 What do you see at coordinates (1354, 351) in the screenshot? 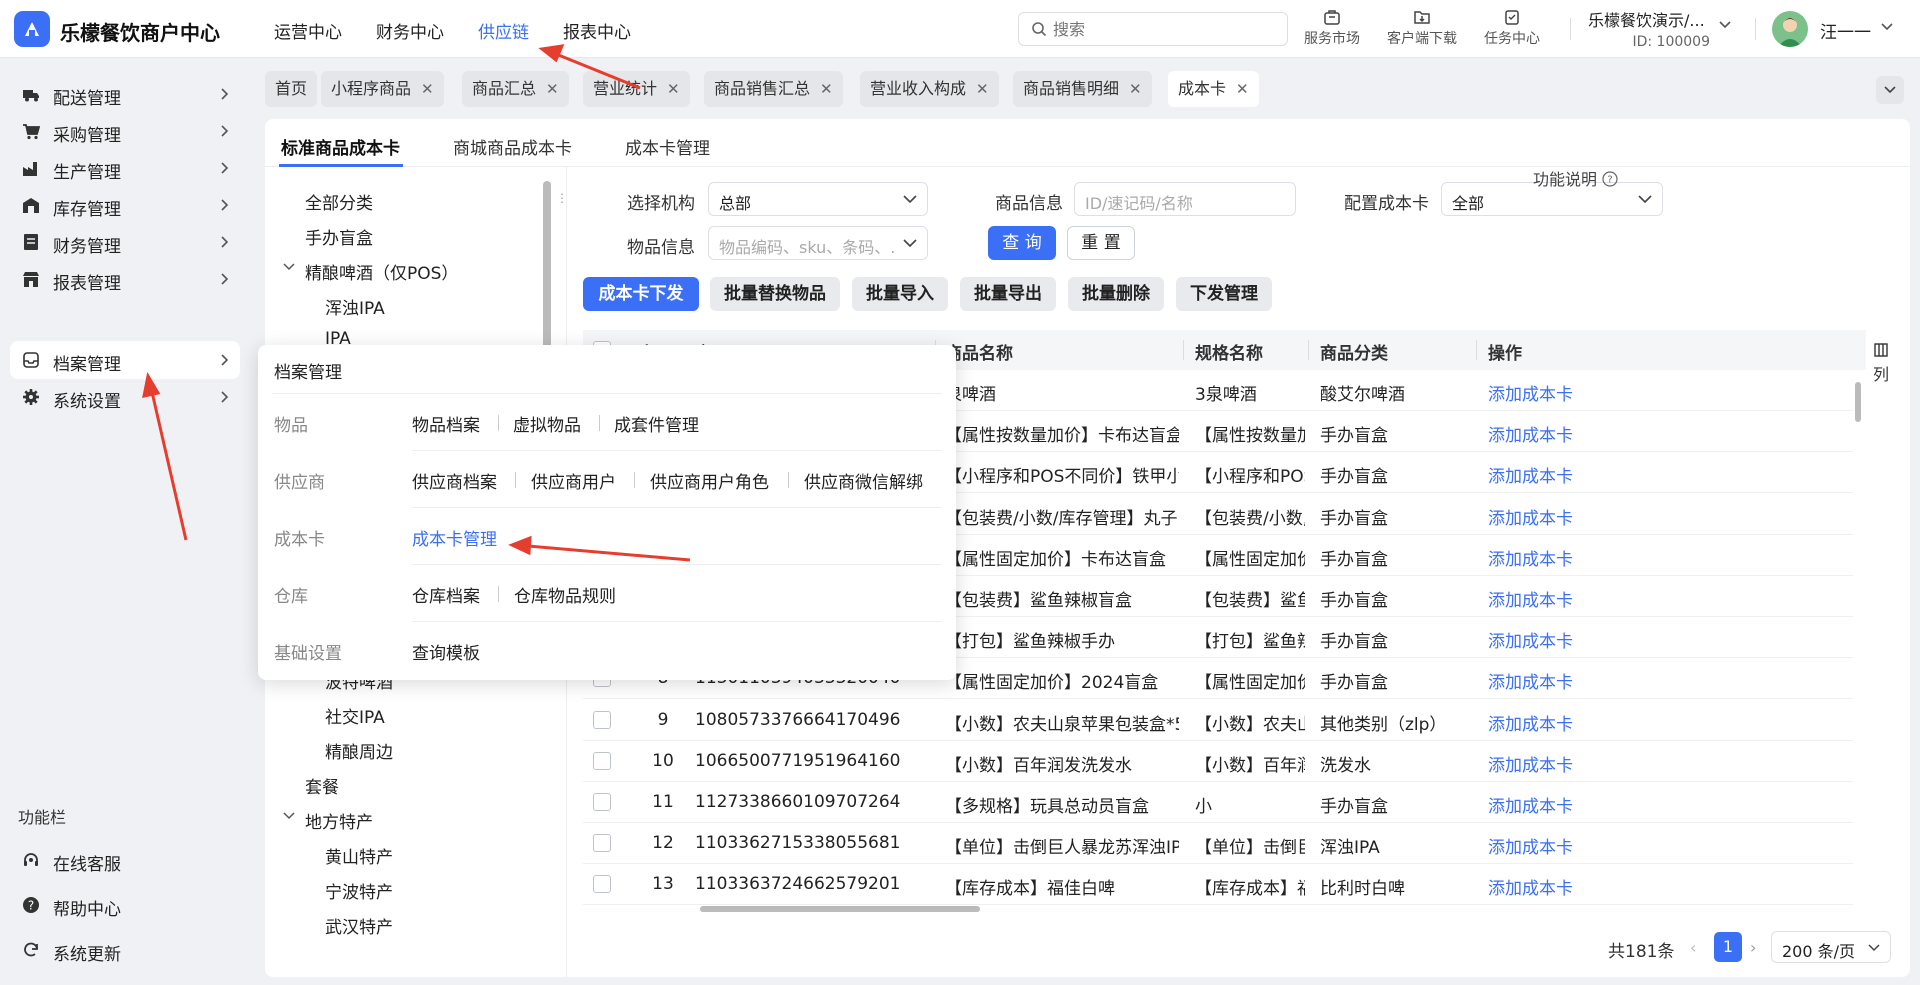
I see `column-header-category: 商品分类` at bounding box center [1354, 351].